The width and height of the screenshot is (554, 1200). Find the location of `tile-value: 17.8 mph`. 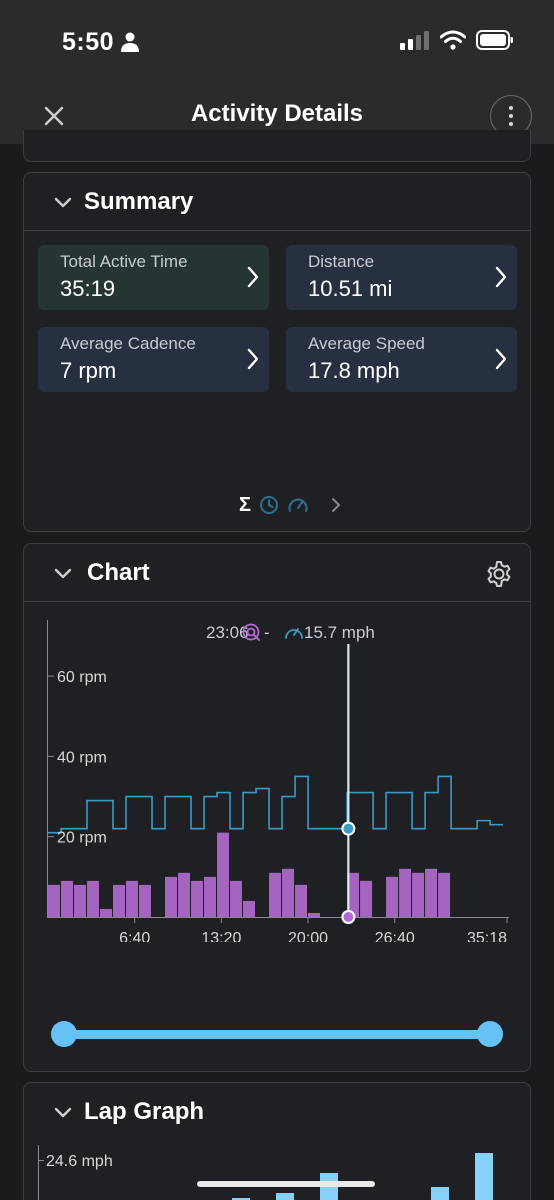

tile-value: 17.8 mph is located at coordinates (354, 370).